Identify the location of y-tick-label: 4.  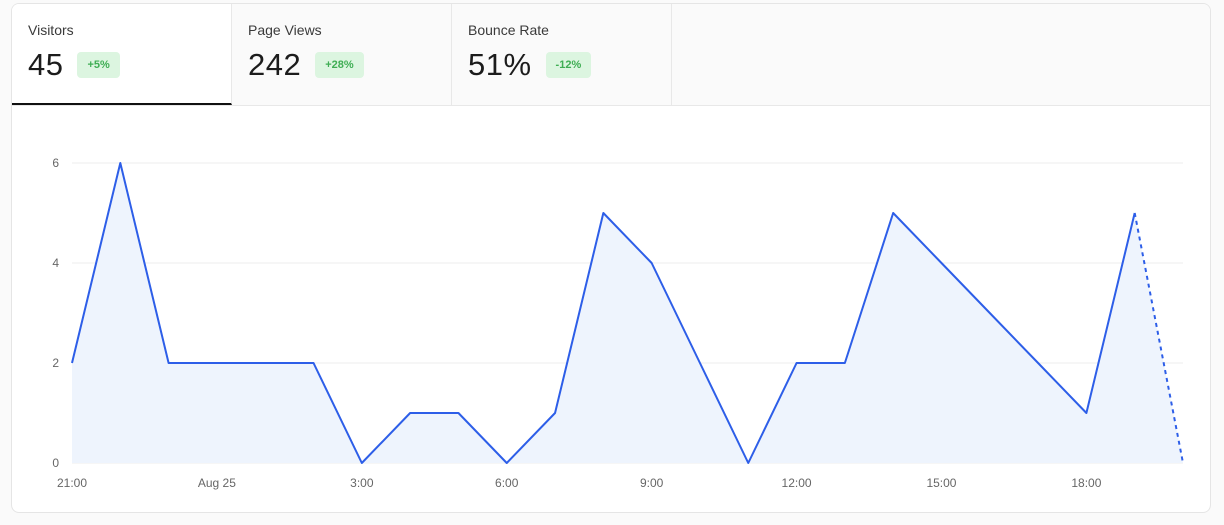
(55, 263).